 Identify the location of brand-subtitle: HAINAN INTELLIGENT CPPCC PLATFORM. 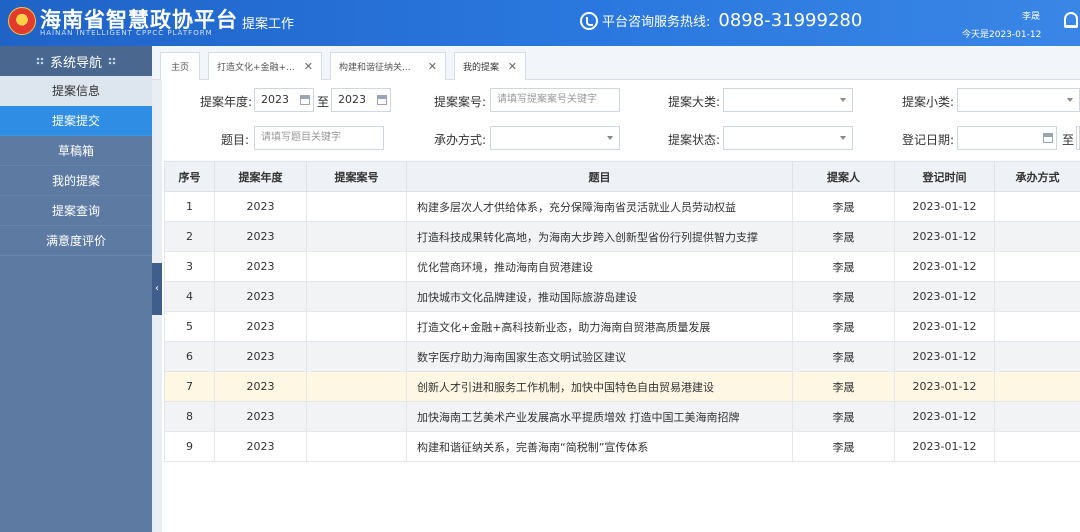
(126, 33).